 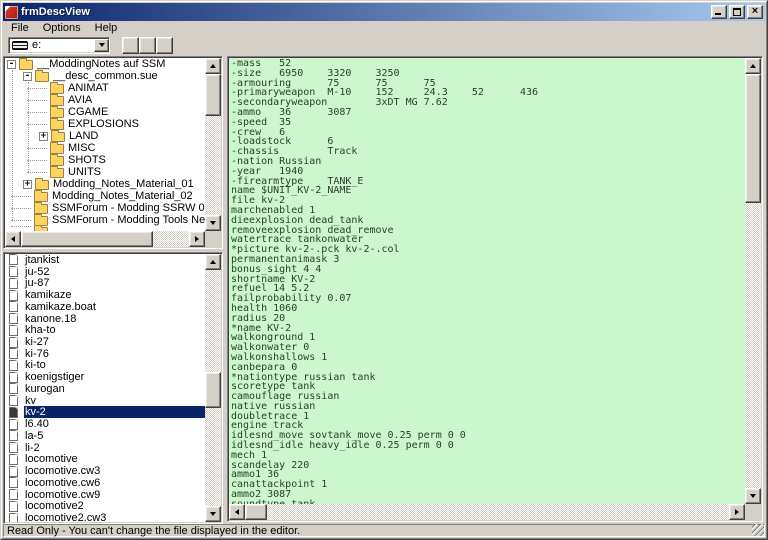 I want to click on tree-horizontal-scrollbar, so click(x=105, y=239).